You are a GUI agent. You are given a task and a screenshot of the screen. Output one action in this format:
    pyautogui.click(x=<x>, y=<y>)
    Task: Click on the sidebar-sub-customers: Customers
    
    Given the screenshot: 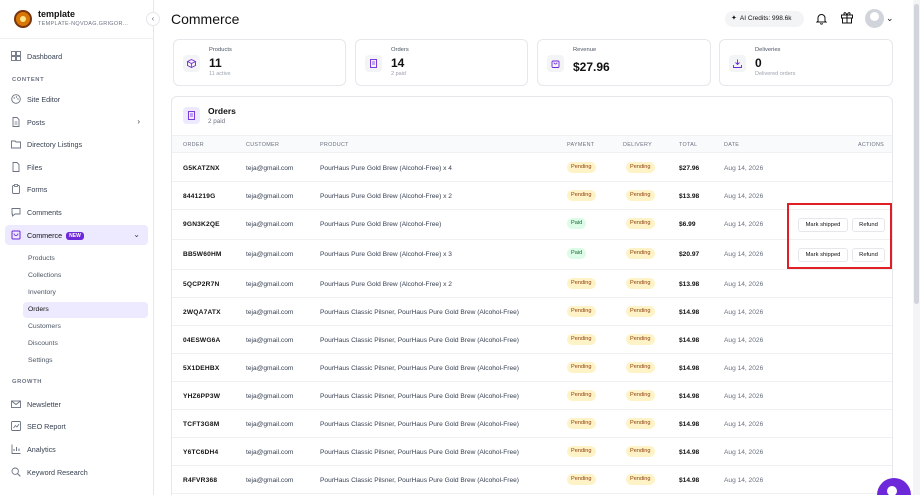 What is the action you would take?
    pyautogui.click(x=85, y=327)
    